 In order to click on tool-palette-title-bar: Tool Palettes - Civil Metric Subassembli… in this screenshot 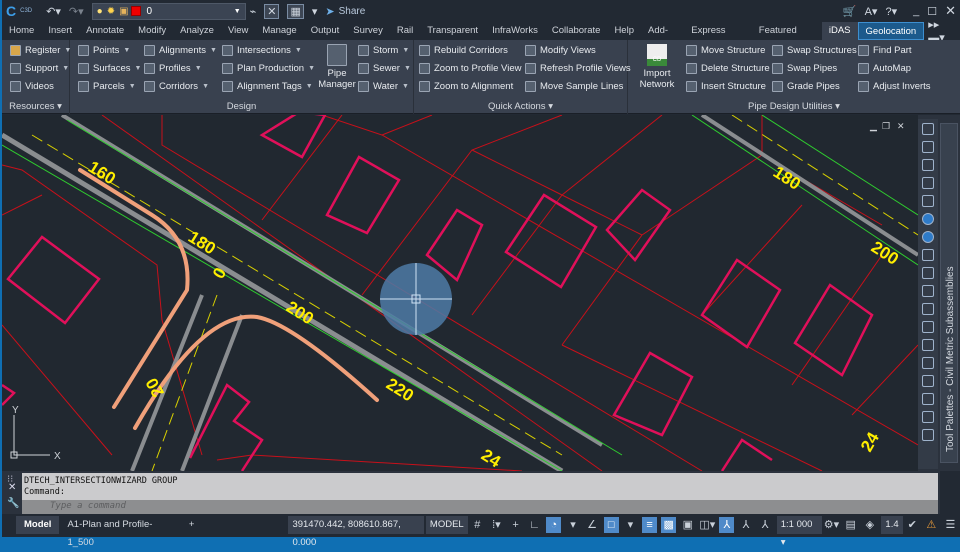, I will do `click(949, 293)`.